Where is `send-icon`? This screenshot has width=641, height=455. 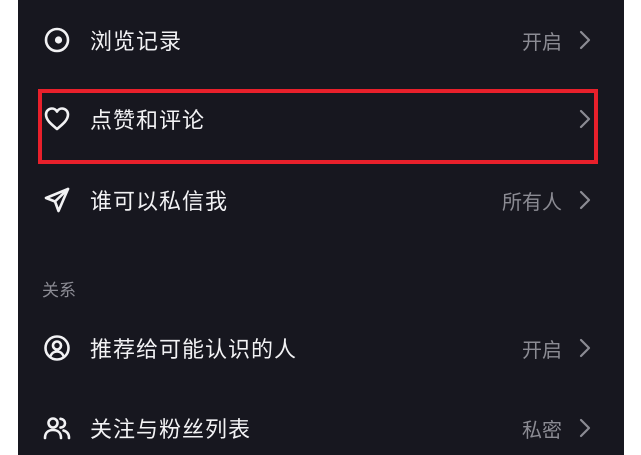
send-icon is located at coordinates (57, 200).